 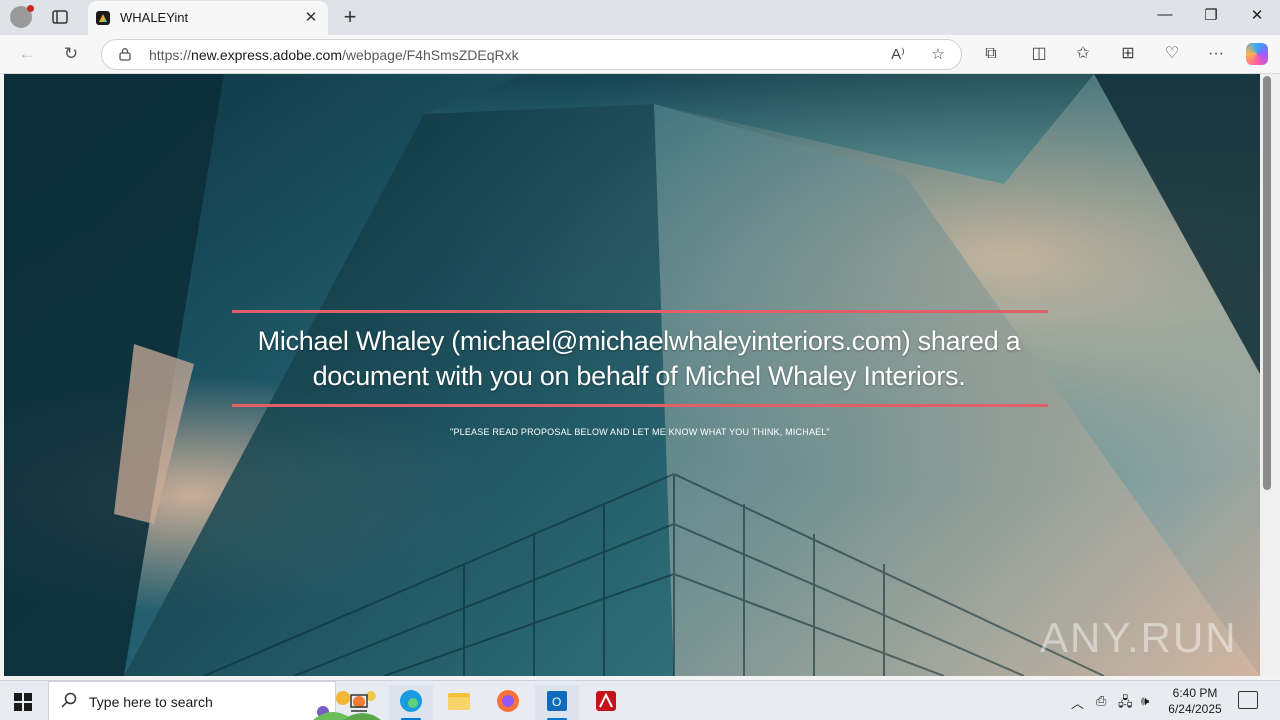 What do you see at coordinates (1101, 701) in the screenshot?
I see `meet-now-icon: ⎙` at bounding box center [1101, 701].